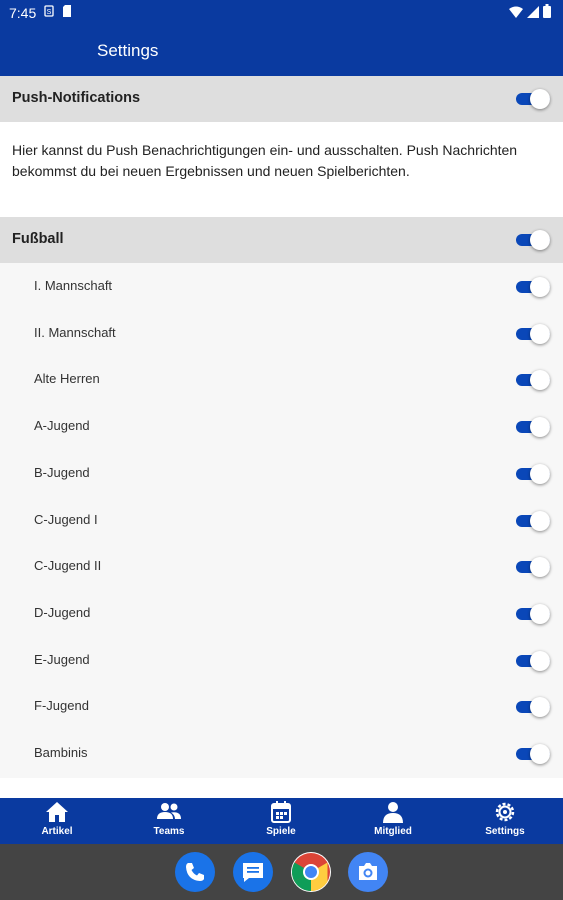 Image resolution: width=563 pixels, height=900 pixels. What do you see at coordinates (368, 872) in the screenshot?
I see `camera-icon` at bounding box center [368, 872].